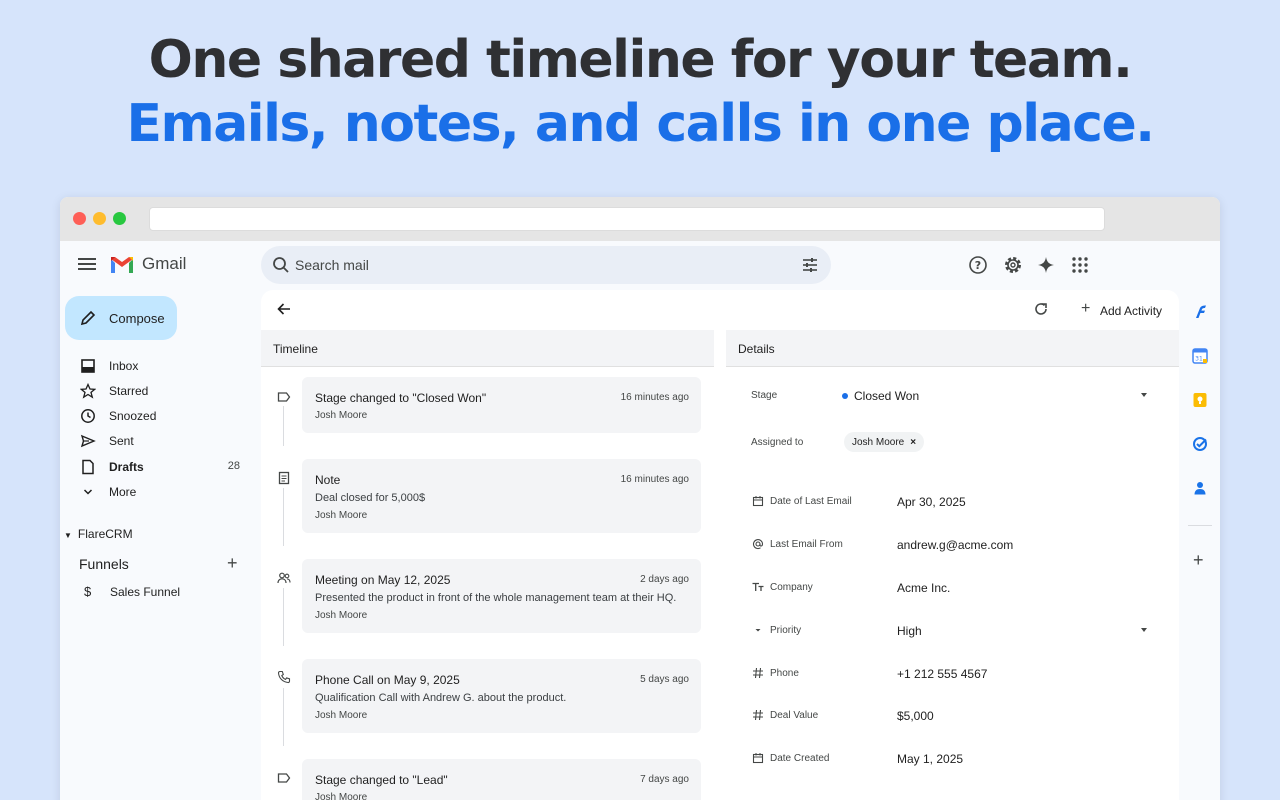 This screenshot has height=800, width=1280. What do you see at coordinates (281, 265) in the screenshot?
I see `search-icon` at bounding box center [281, 265].